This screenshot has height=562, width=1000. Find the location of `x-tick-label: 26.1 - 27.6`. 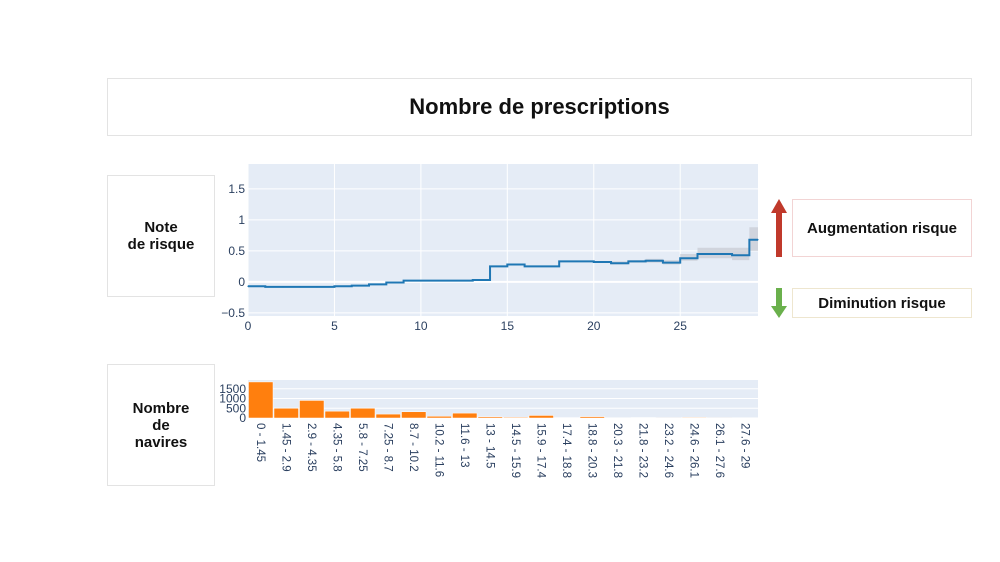

x-tick-label: 26.1 - 27.6 is located at coordinates (719, 450).